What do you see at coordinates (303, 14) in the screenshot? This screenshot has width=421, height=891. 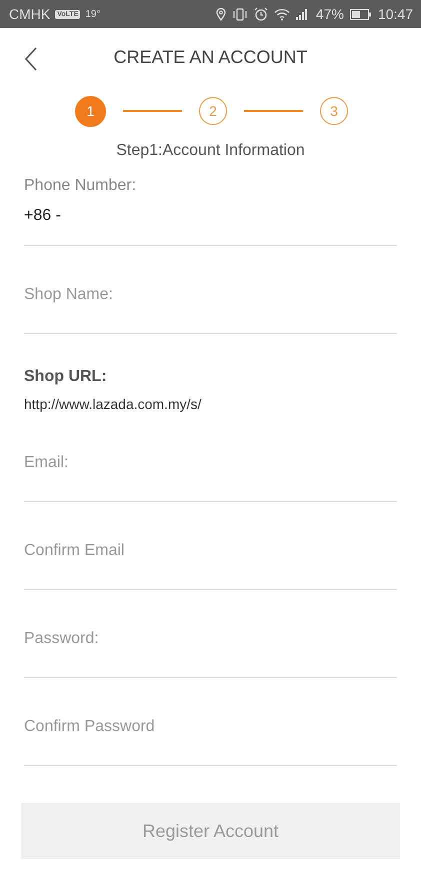 I see `signal-icon` at bounding box center [303, 14].